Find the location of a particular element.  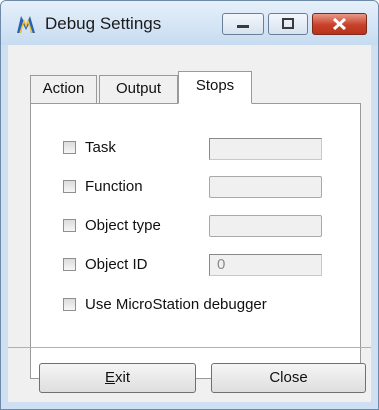

task-label: Task is located at coordinates (100, 147).